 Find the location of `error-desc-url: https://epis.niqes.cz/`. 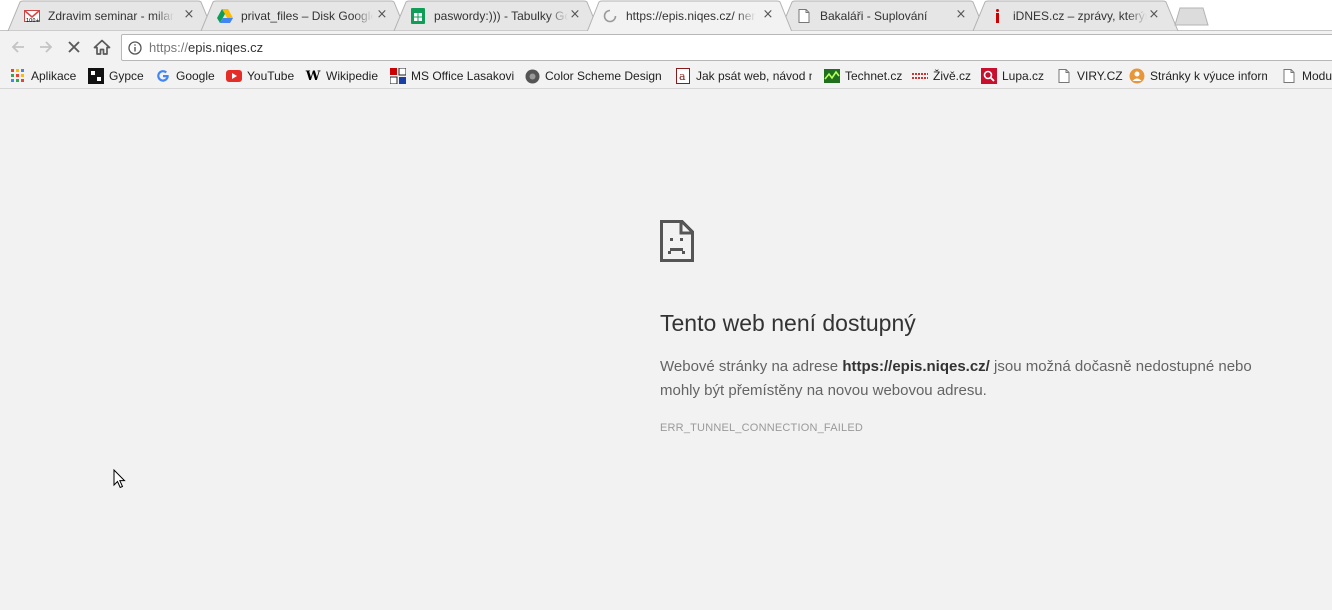

error-desc-url: https://epis.niqes.cz/ is located at coordinates (916, 366).